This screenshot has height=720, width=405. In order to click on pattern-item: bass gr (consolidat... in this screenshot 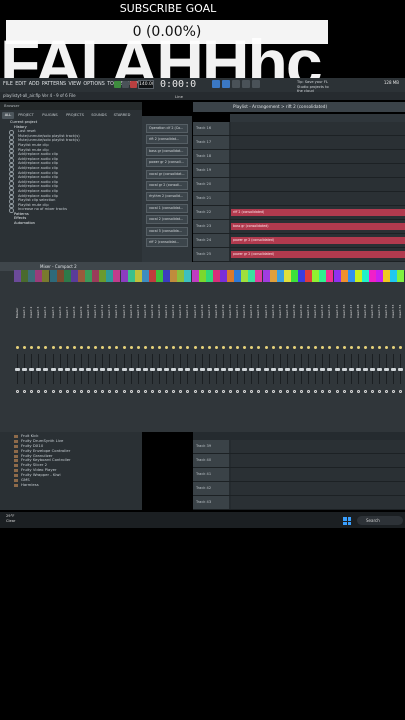, I will do `click(167, 151)`.